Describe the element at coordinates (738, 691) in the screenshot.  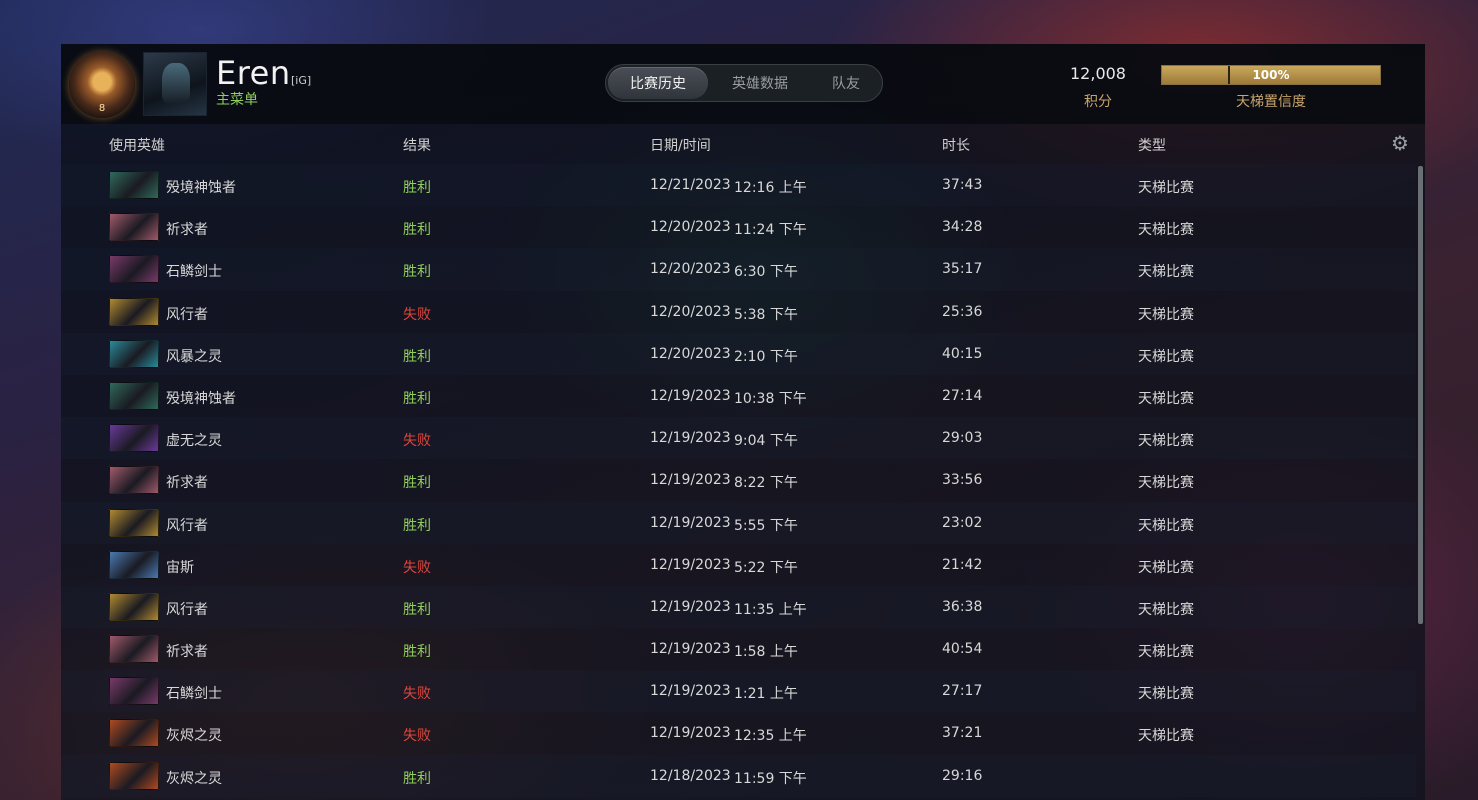
I see `table-row: 石鳞剑士 失败 12/19/2023 1:21 上午 27:17 天梯比赛` at that location.